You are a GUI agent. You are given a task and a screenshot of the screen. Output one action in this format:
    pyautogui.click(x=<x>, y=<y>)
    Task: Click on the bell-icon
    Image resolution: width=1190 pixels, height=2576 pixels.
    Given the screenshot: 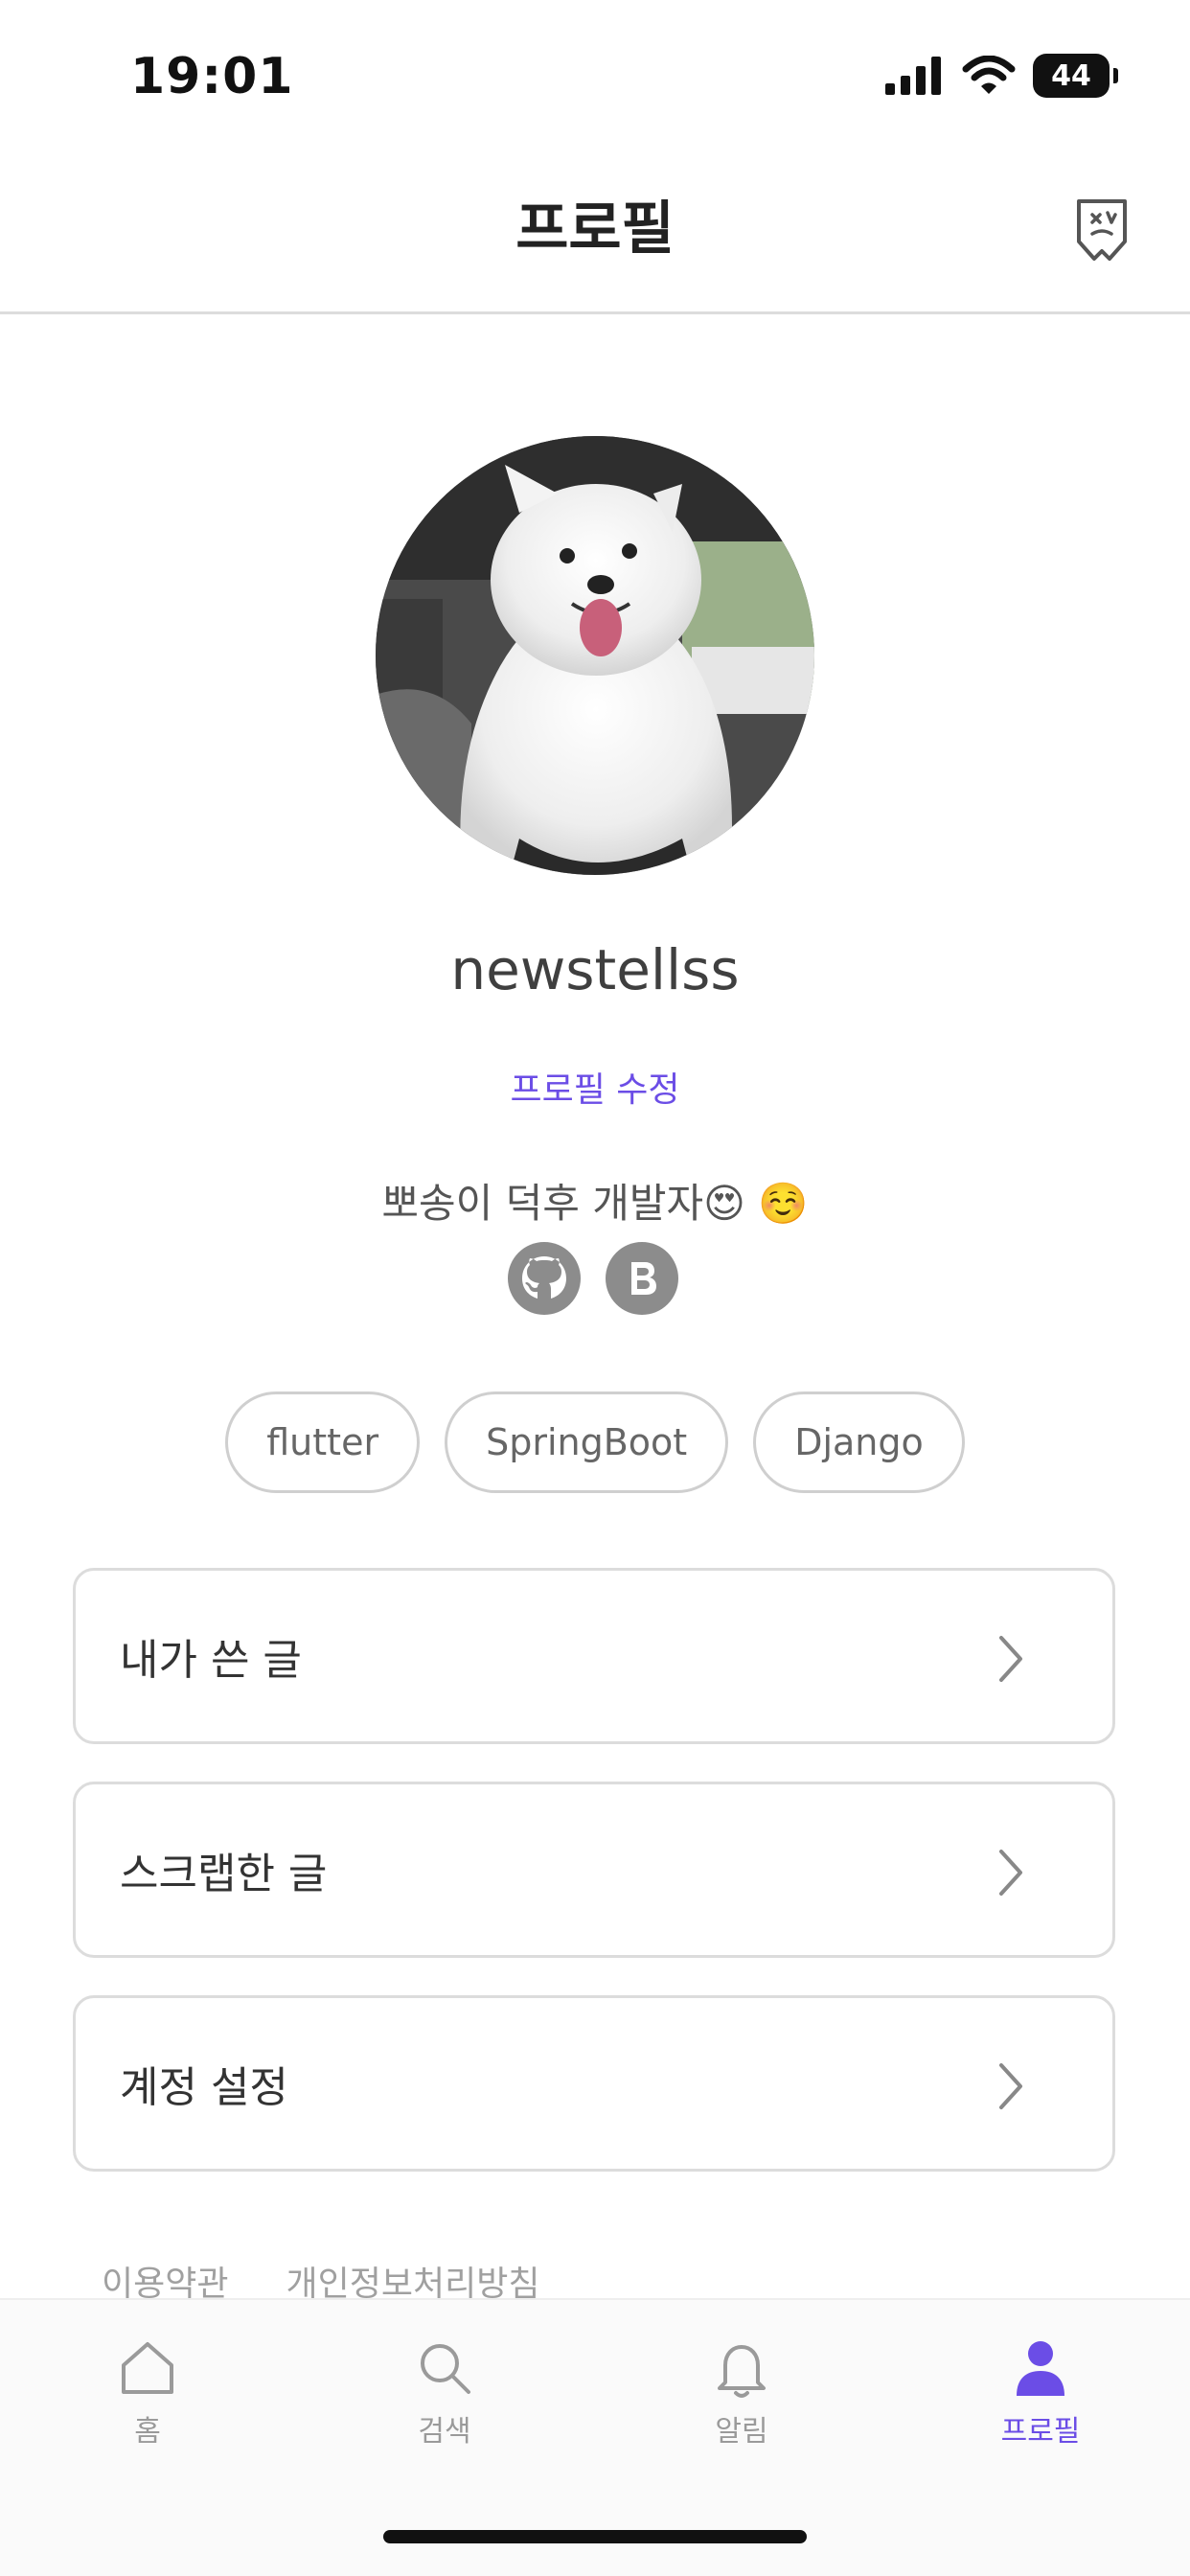 What is the action you would take?
    pyautogui.click(x=742, y=2371)
    